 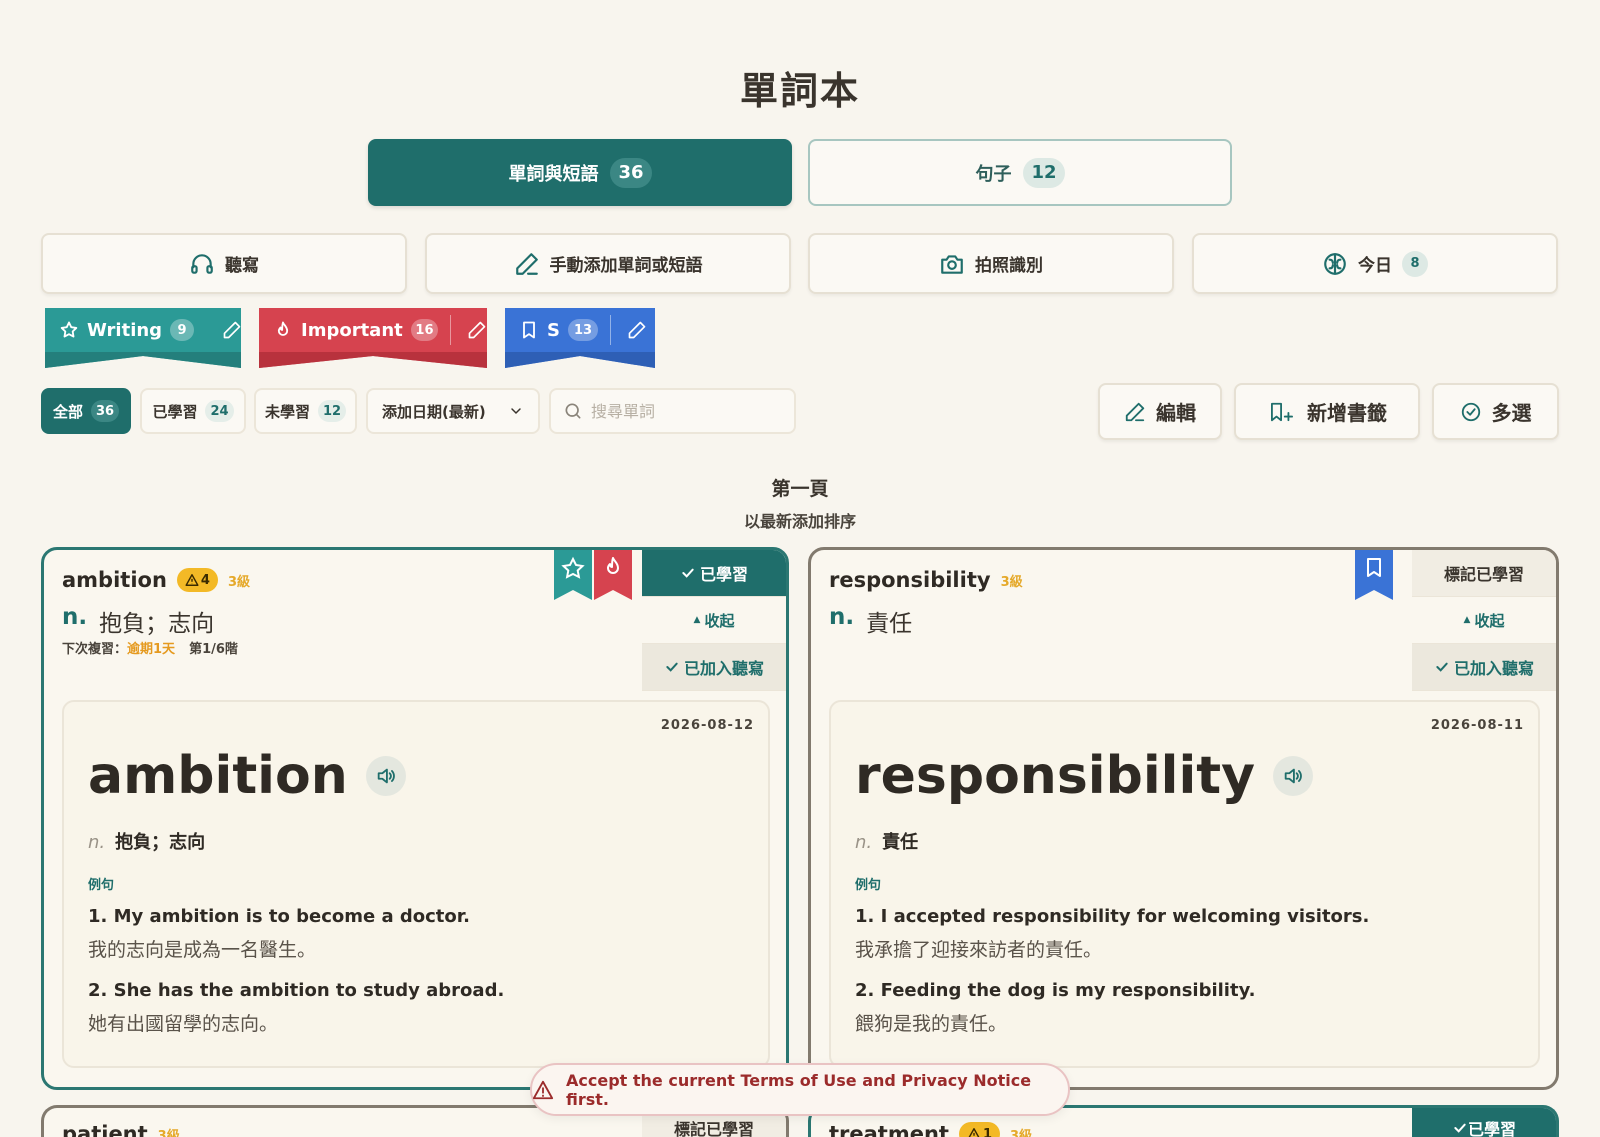 I want to click on caret-up-icon: ▲, so click(x=697, y=620).